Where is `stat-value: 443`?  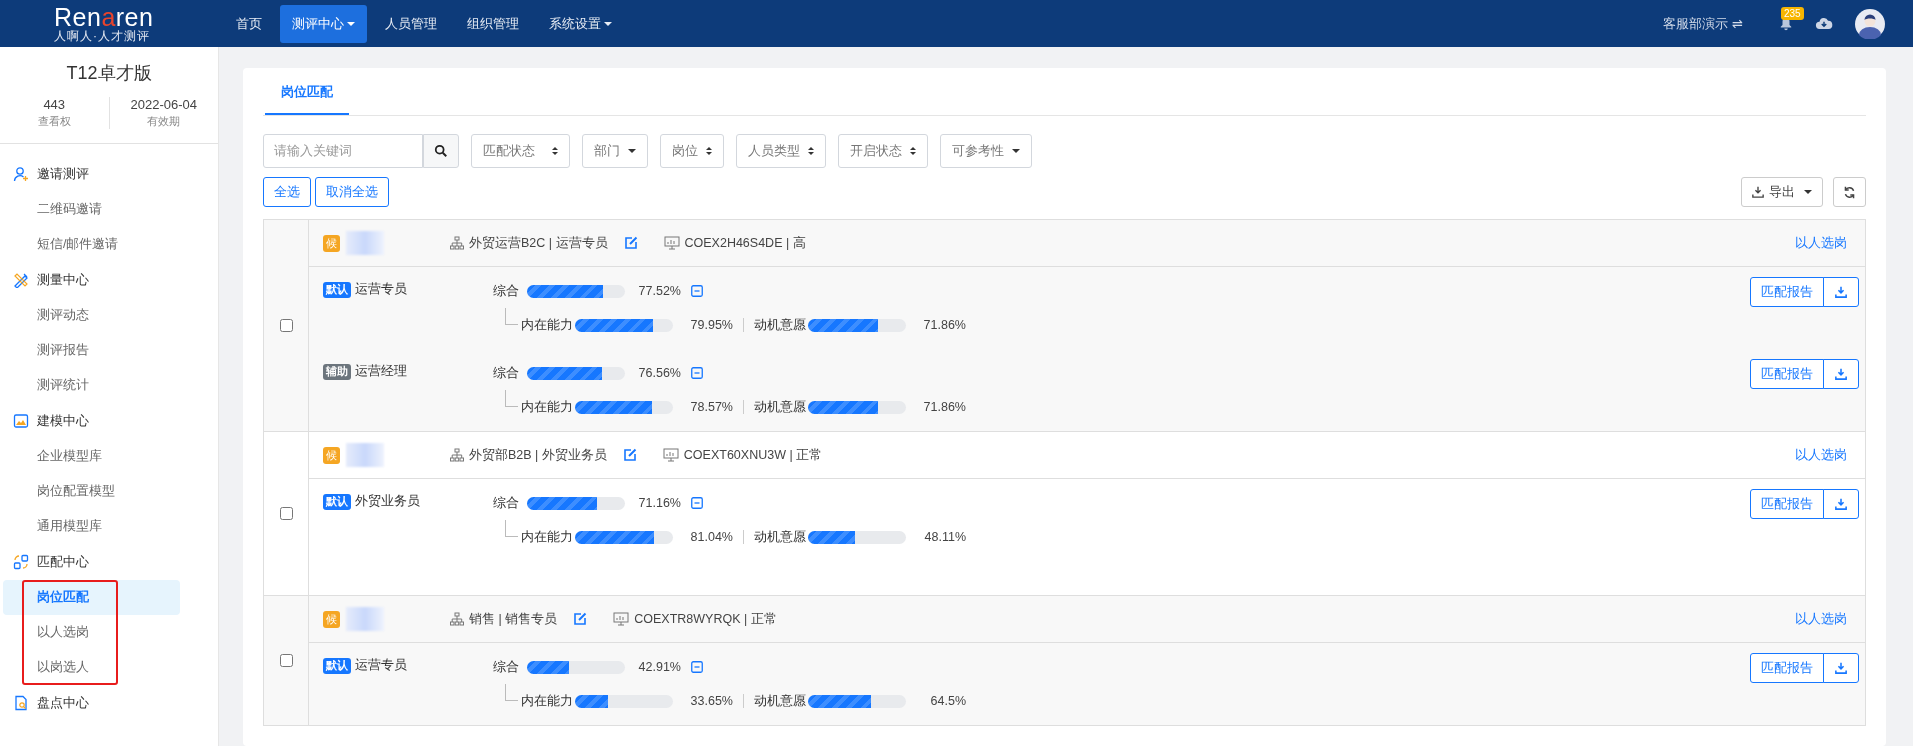
stat-value: 443 is located at coordinates (54, 104).